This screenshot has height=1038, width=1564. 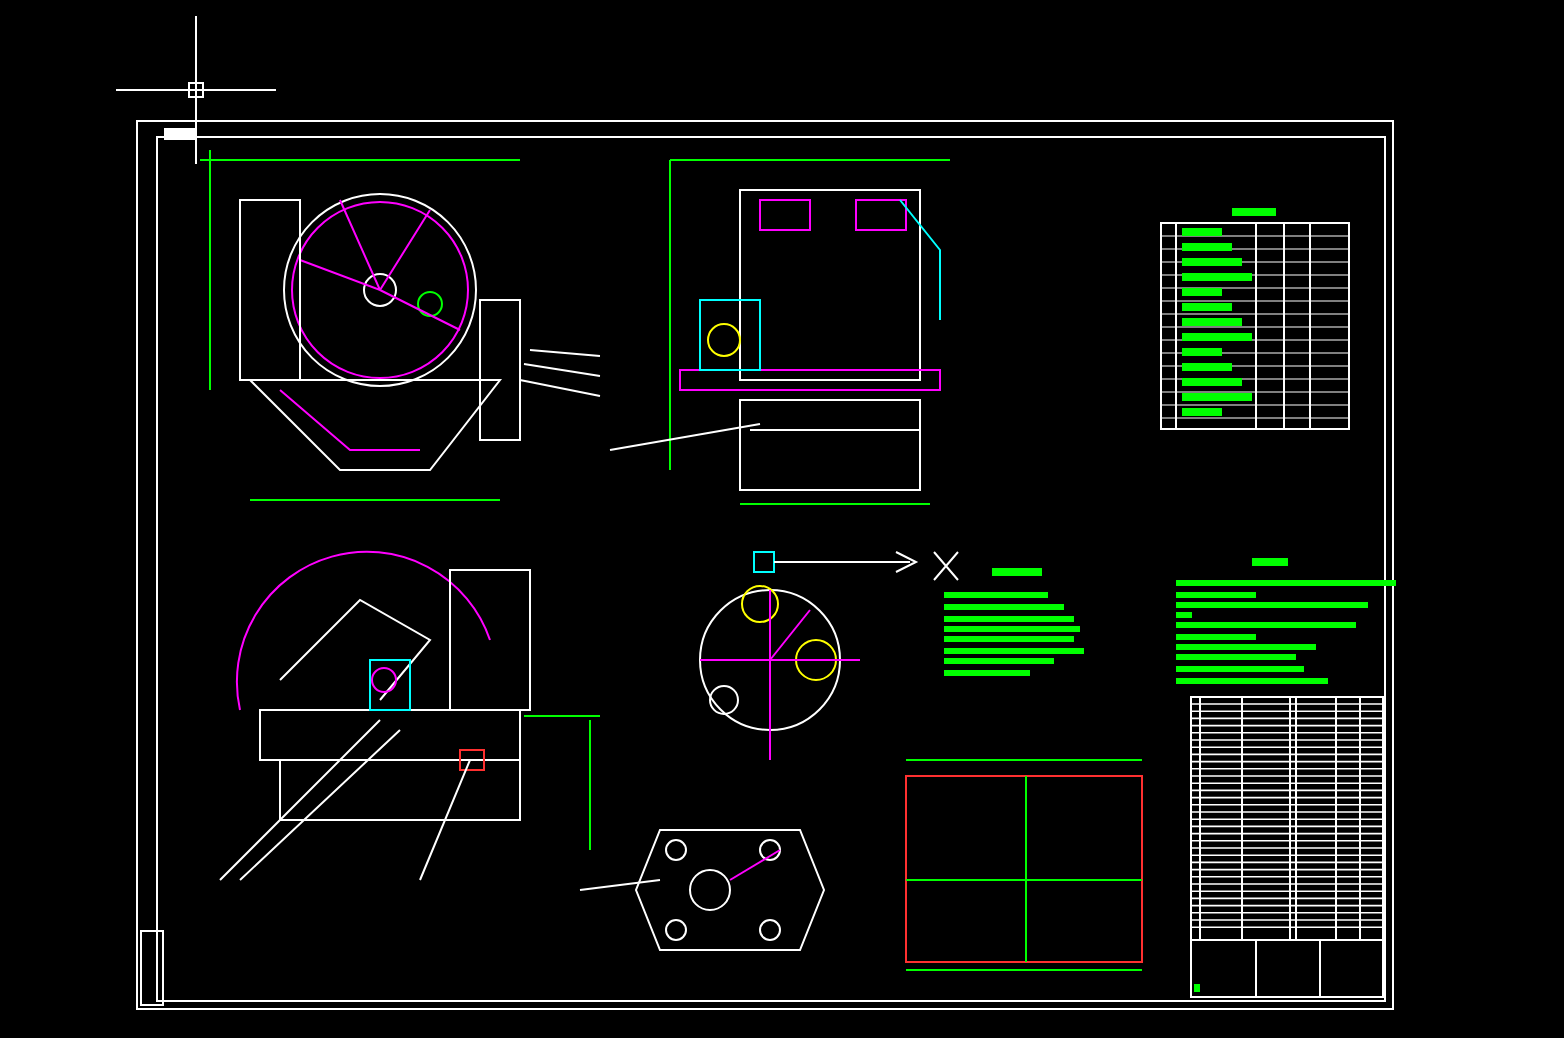 I want to click on ucs-cross-icon, so click(x=946, y=566).